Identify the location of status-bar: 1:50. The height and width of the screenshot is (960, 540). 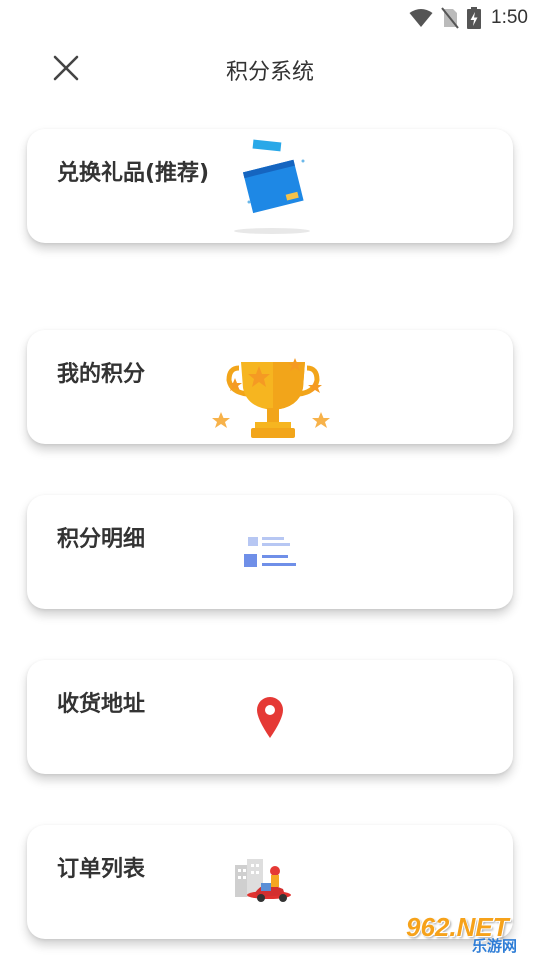
(270, 18).